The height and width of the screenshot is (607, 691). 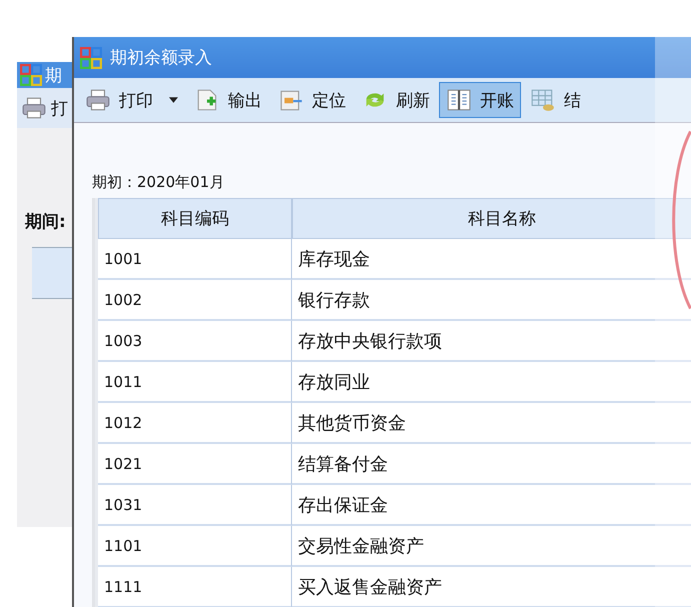 What do you see at coordinates (131, 100) in the screenshot?
I see `toolbar-button: 打印` at bounding box center [131, 100].